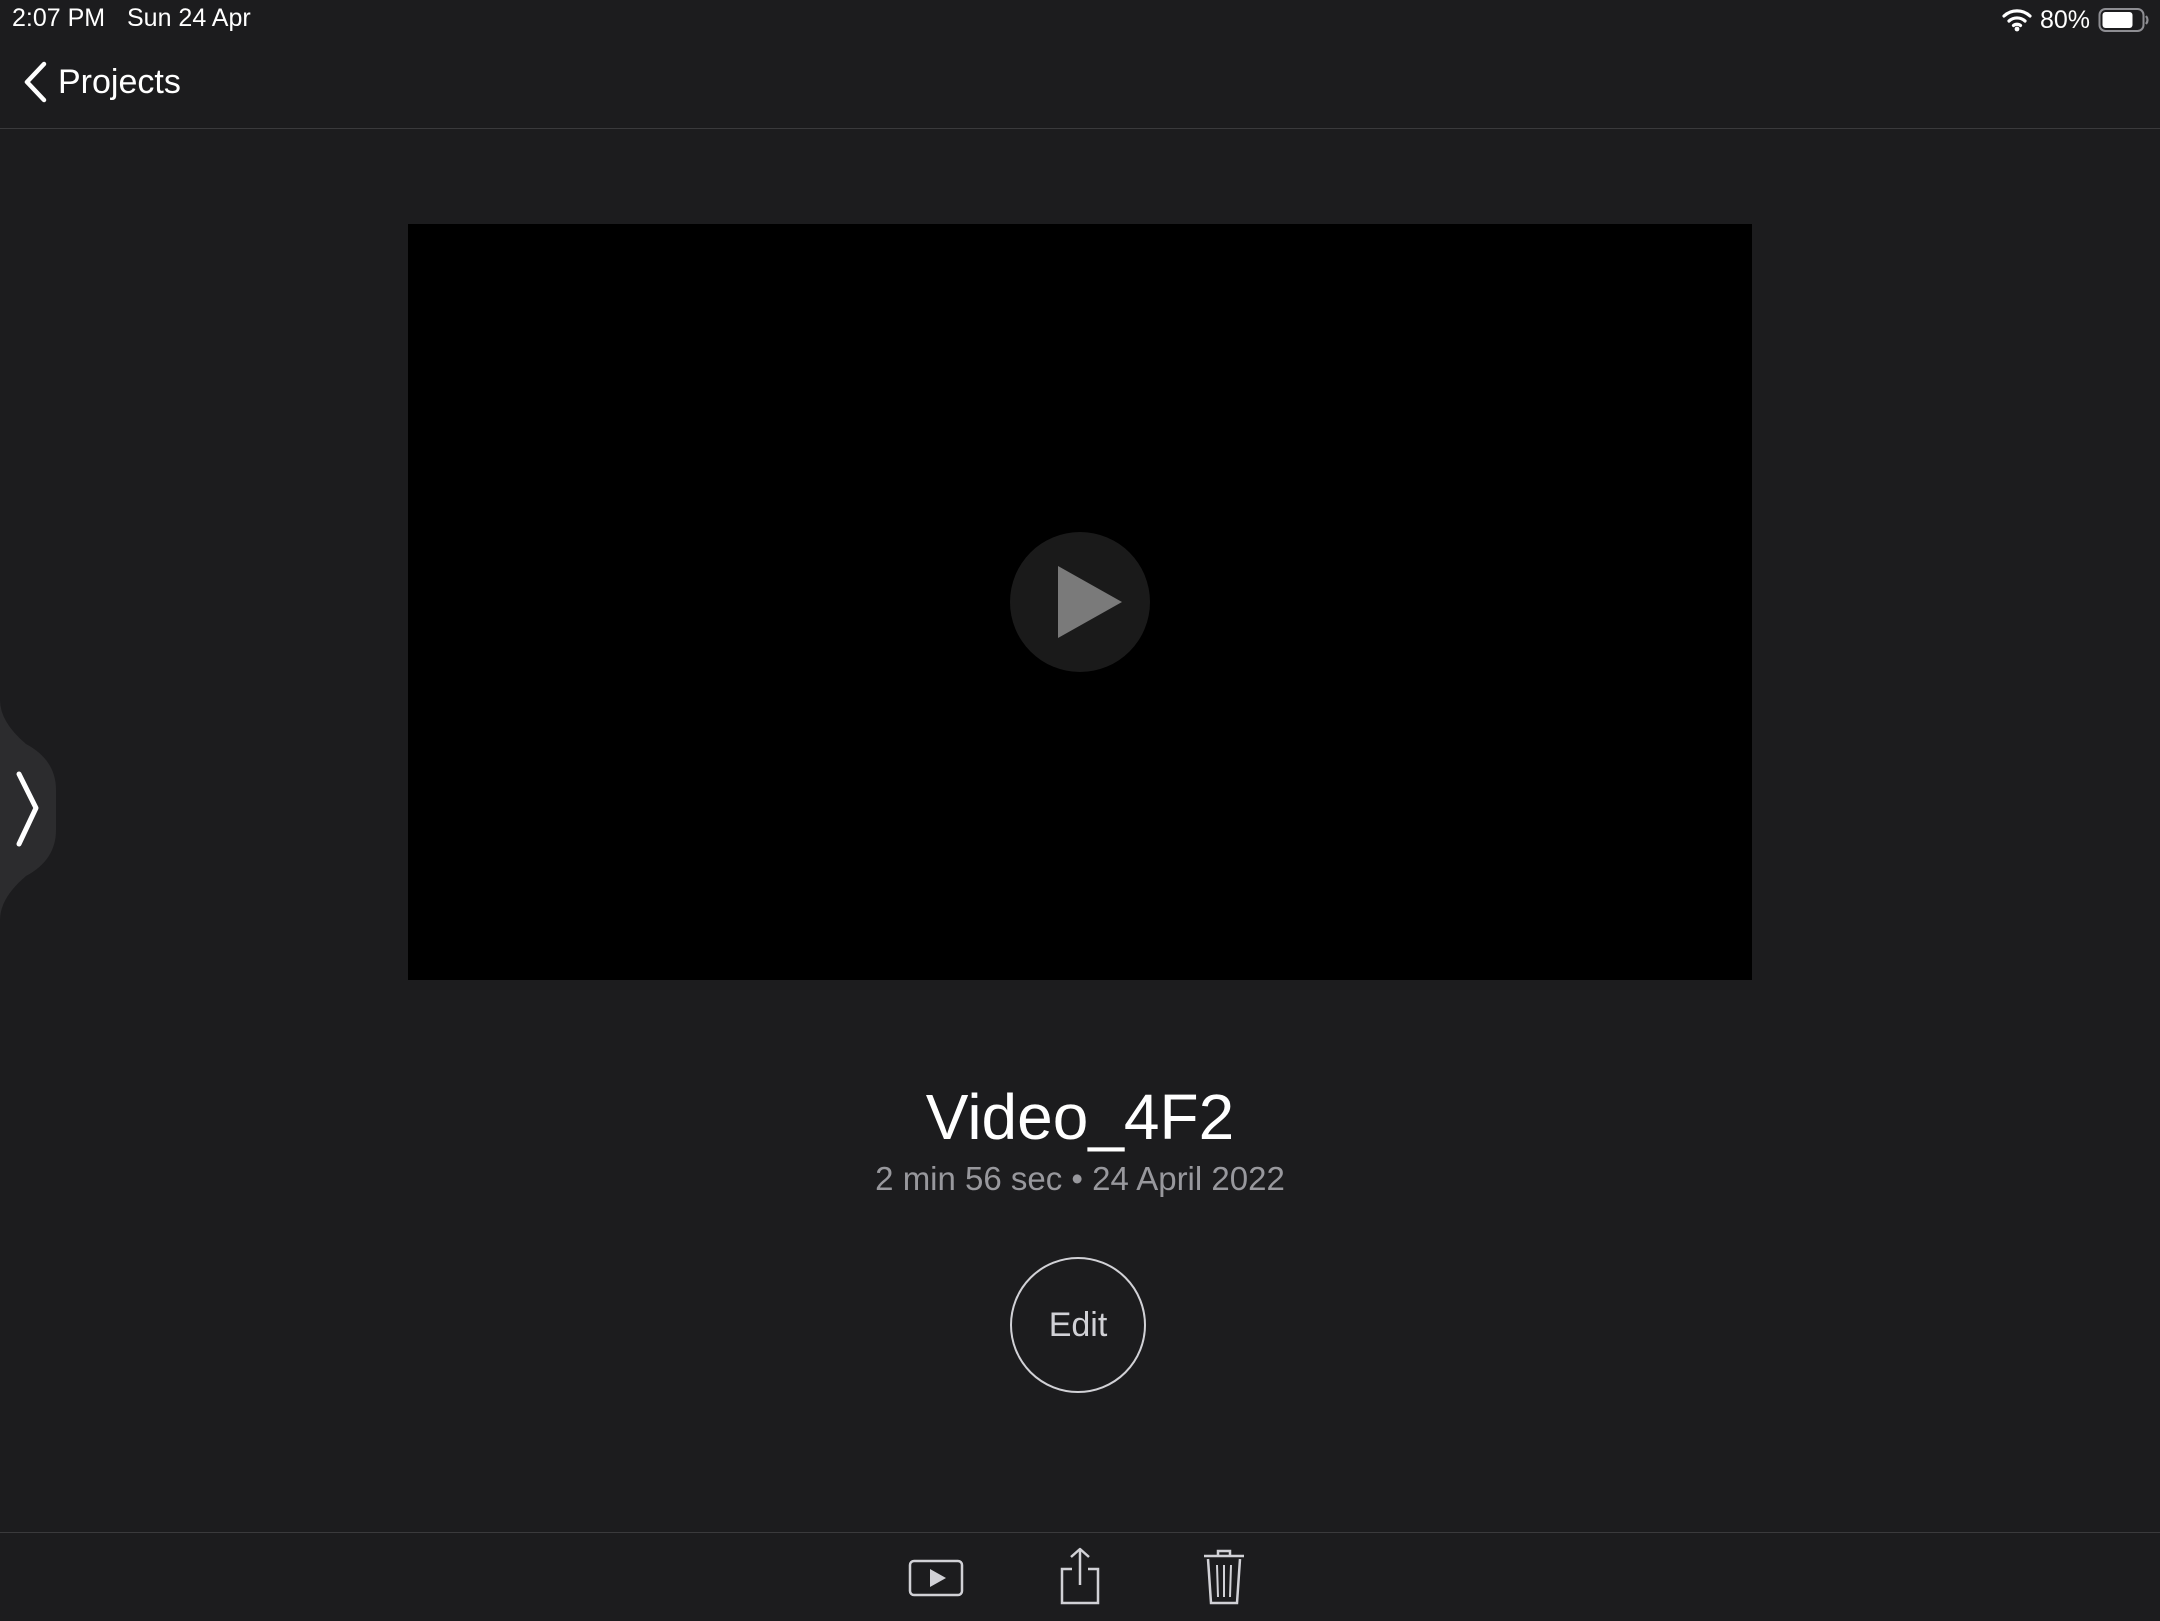 The image size is (2160, 1621). What do you see at coordinates (28, 810) in the screenshot?
I see `sidebar-toggle` at bounding box center [28, 810].